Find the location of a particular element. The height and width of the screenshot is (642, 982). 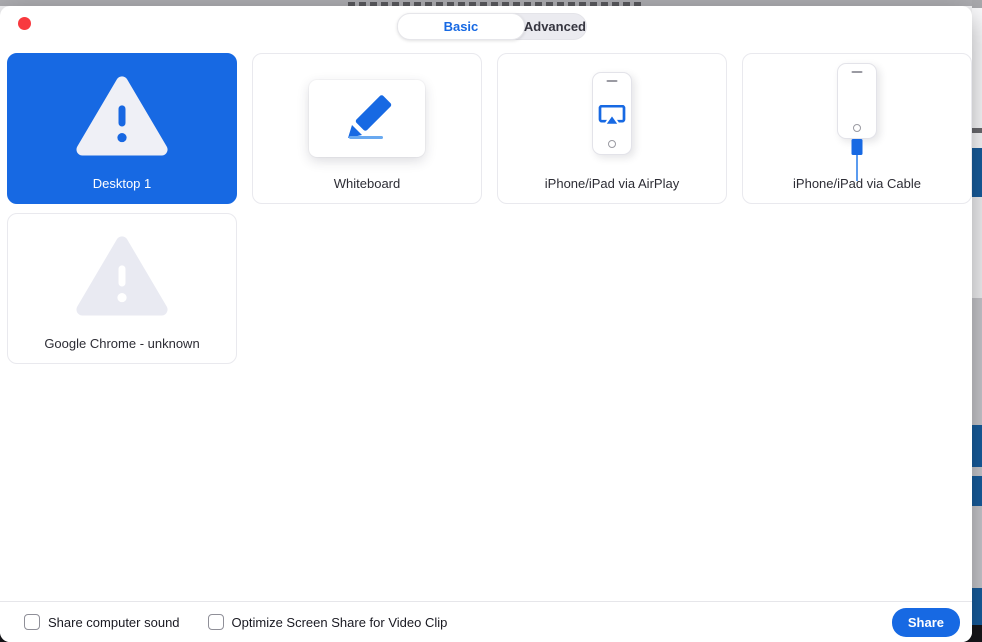

optimize-video-clip-label: Optimize Screen Share for Video Clip is located at coordinates (339, 622).